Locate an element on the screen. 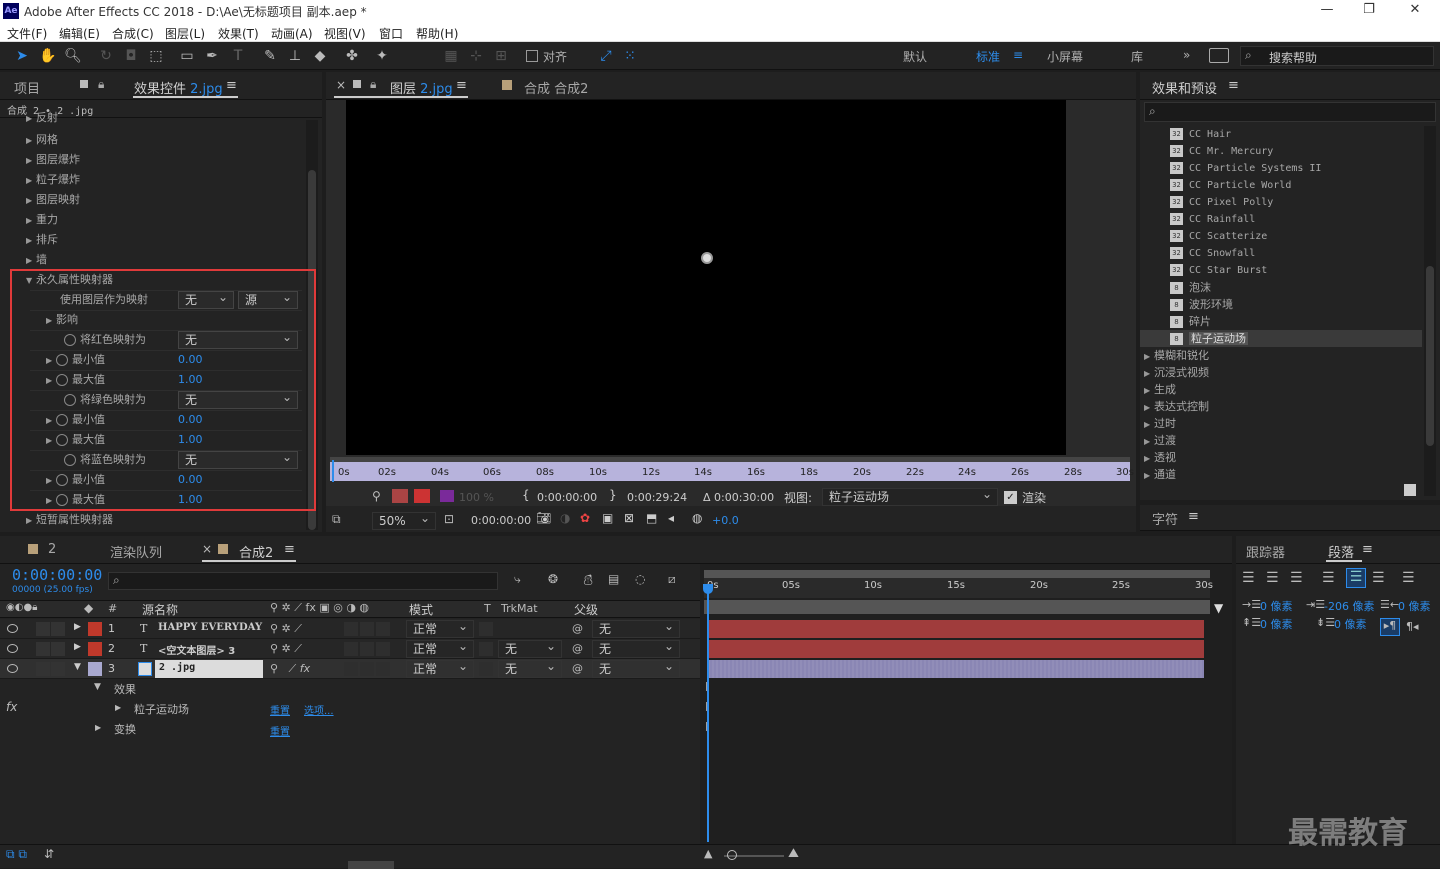  prop-wall: ▶ 墙 is located at coordinates (36, 260).